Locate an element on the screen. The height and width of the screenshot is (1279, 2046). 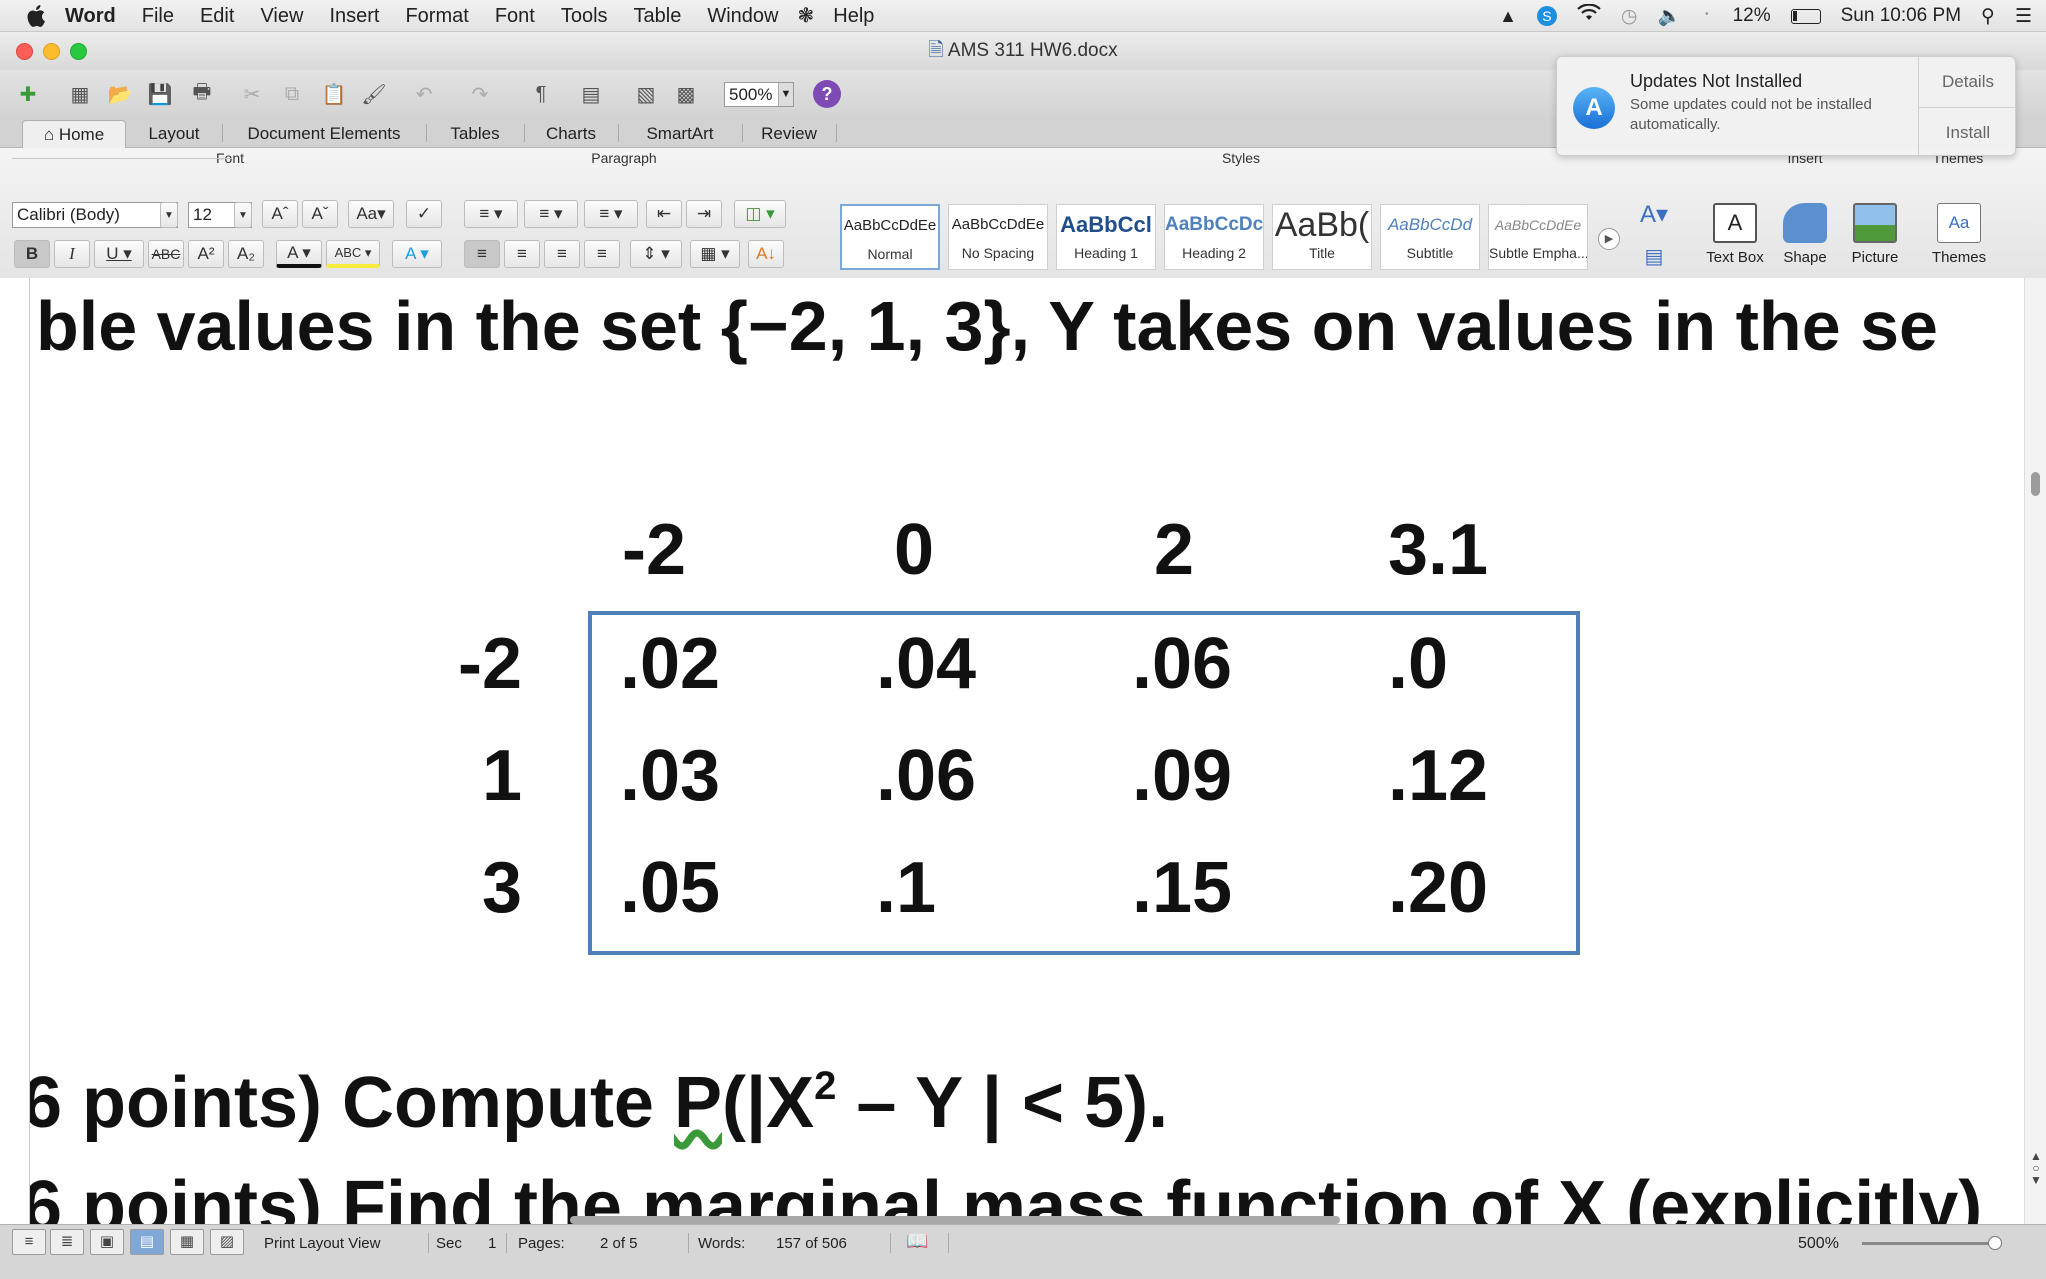
menu-help: Help is located at coordinates (853, 16).